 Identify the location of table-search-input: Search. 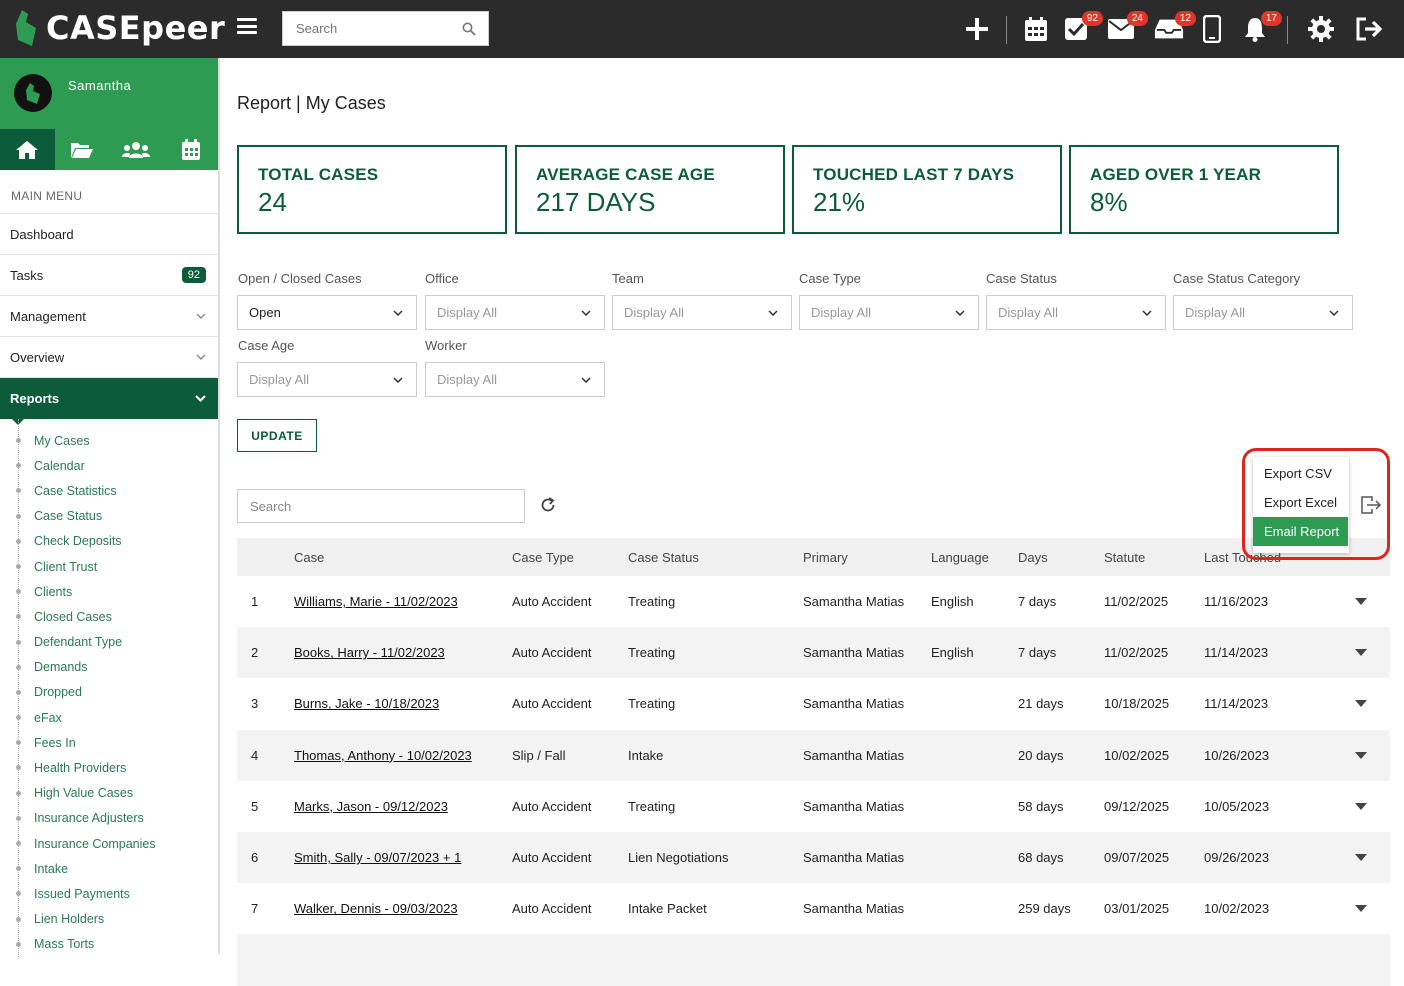
(381, 506).